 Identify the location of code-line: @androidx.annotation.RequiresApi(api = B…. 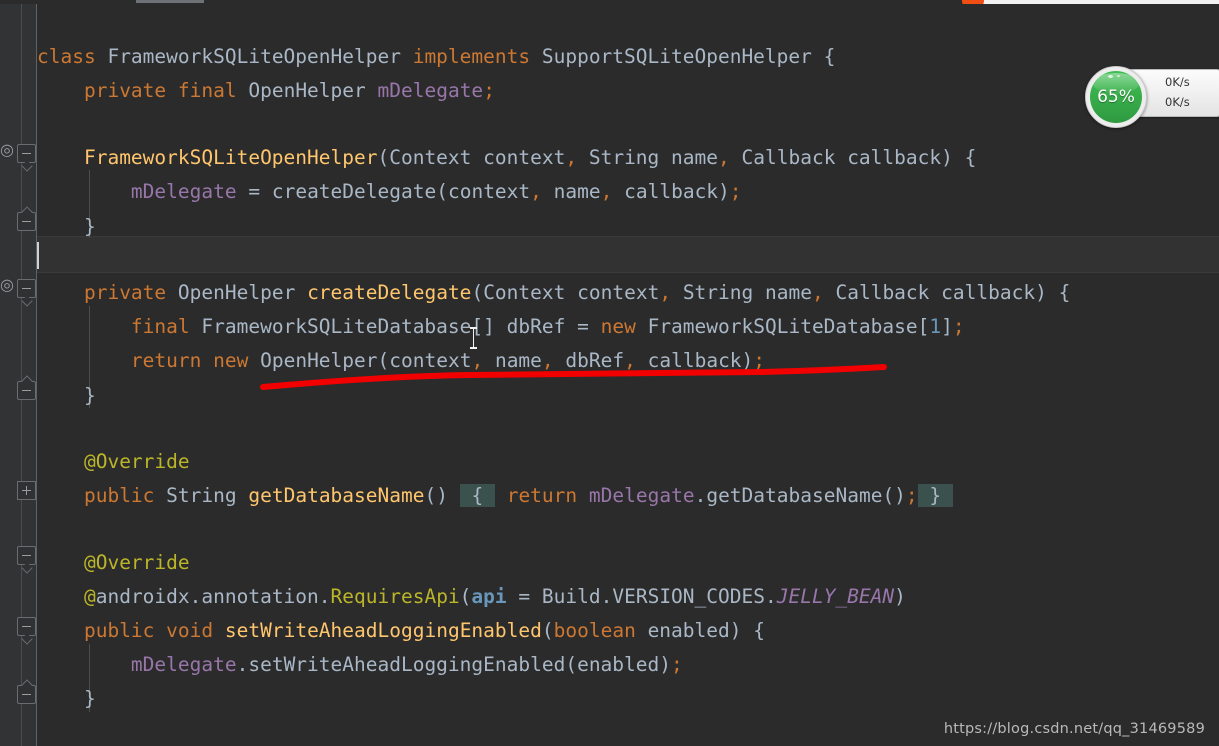
(471, 597).